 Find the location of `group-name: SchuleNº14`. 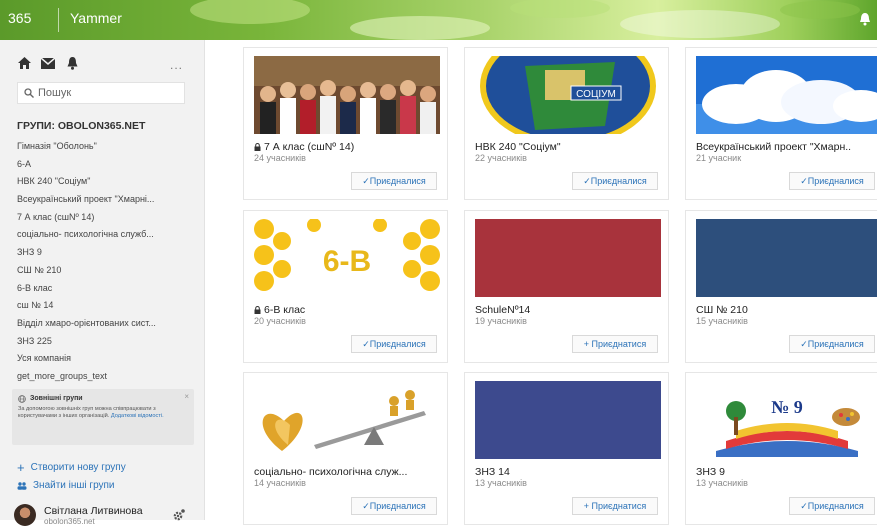

group-name: SchuleNº14 is located at coordinates (569, 310).